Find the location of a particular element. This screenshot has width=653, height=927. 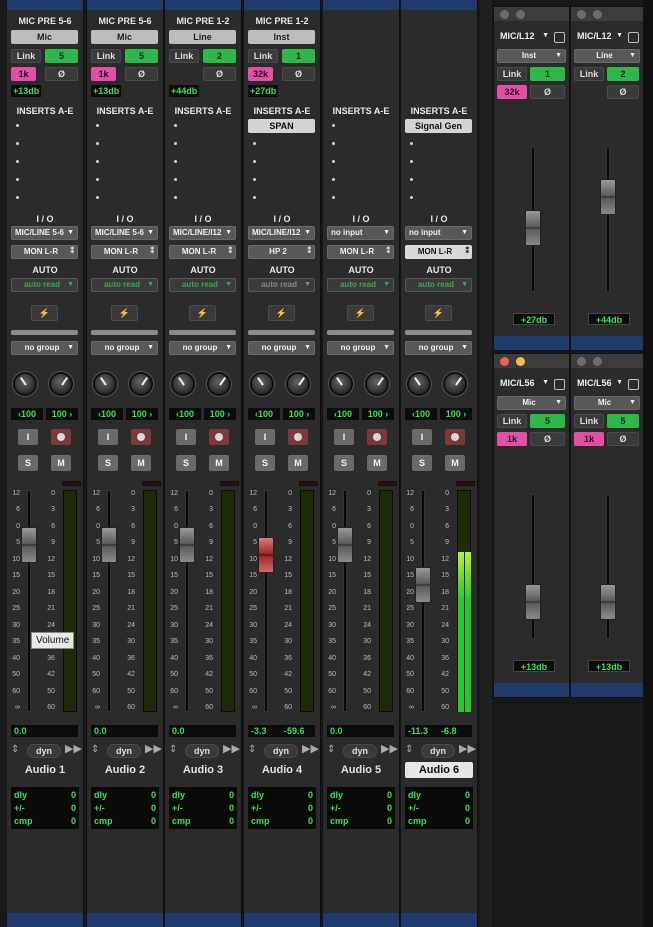

input-select: Line is located at coordinates (202, 37).